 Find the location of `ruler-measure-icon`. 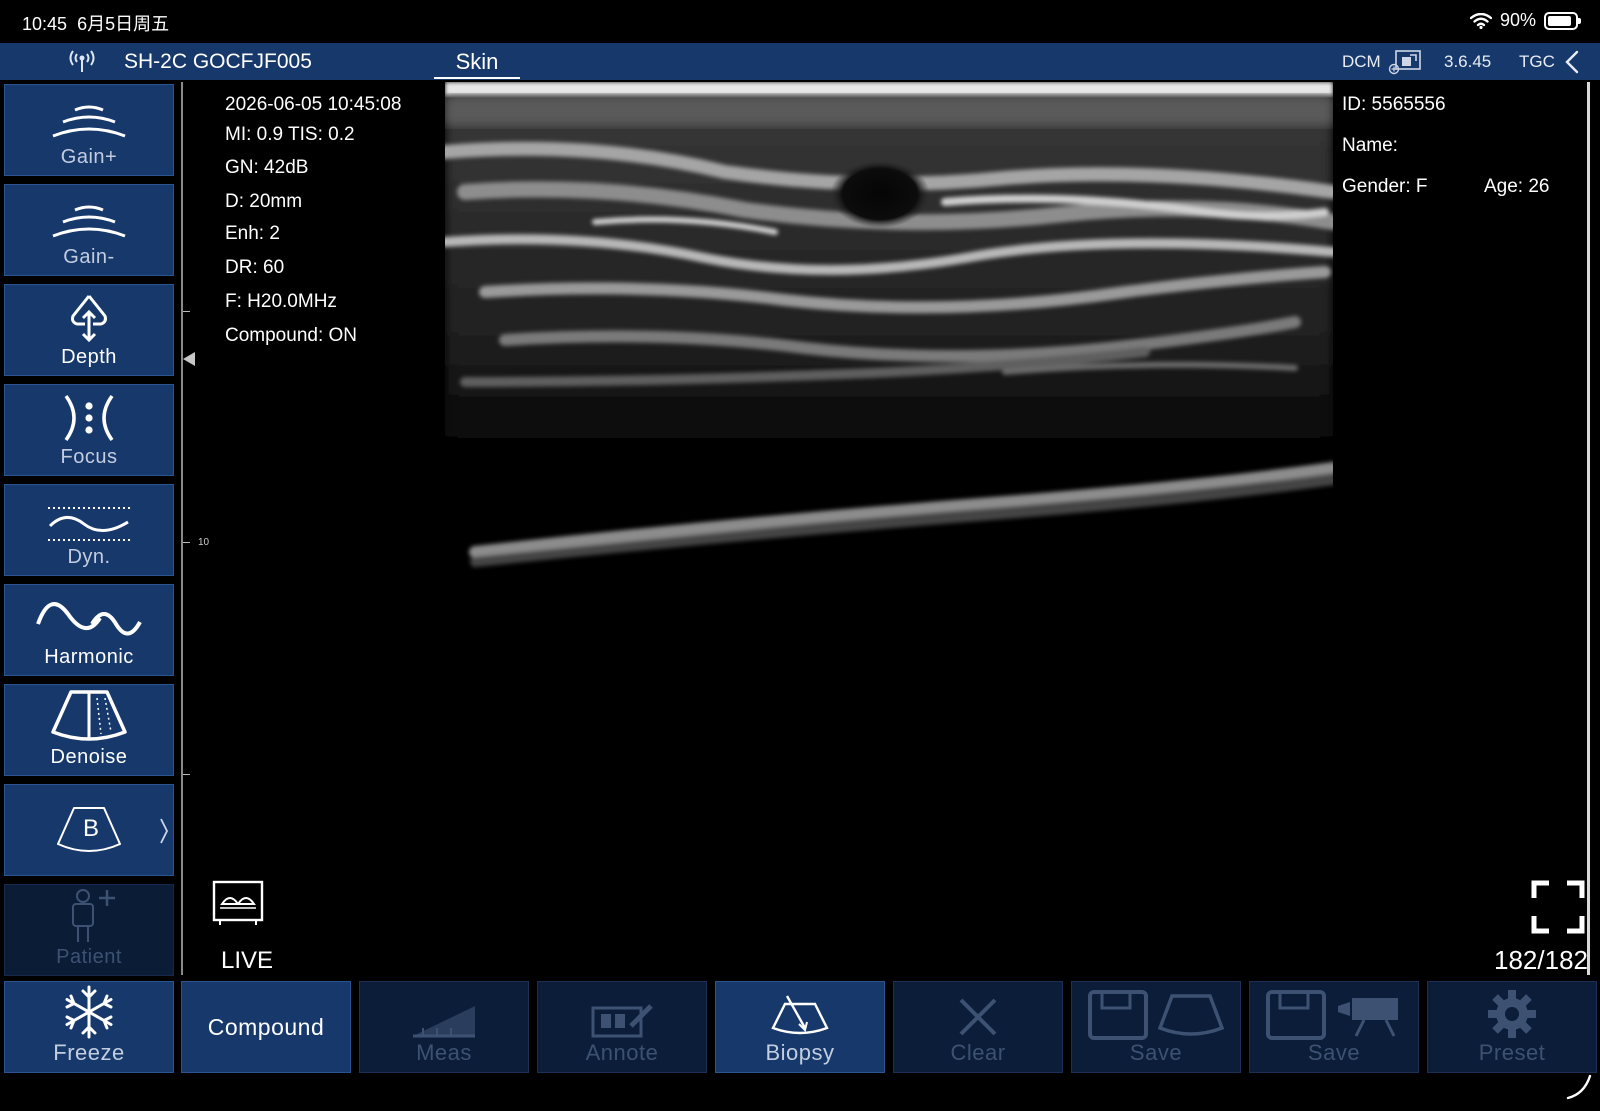

ruler-measure-icon is located at coordinates (444, 1022).